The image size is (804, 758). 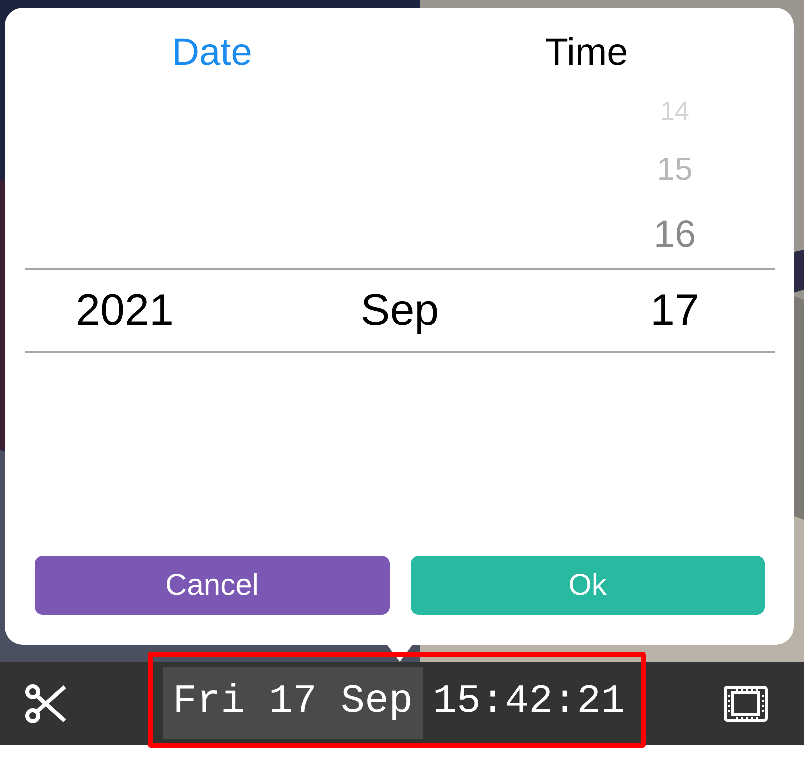 What do you see at coordinates (47, 704) in the screenshot?
I see `scissors-icon` at bounding box center [47, 704].